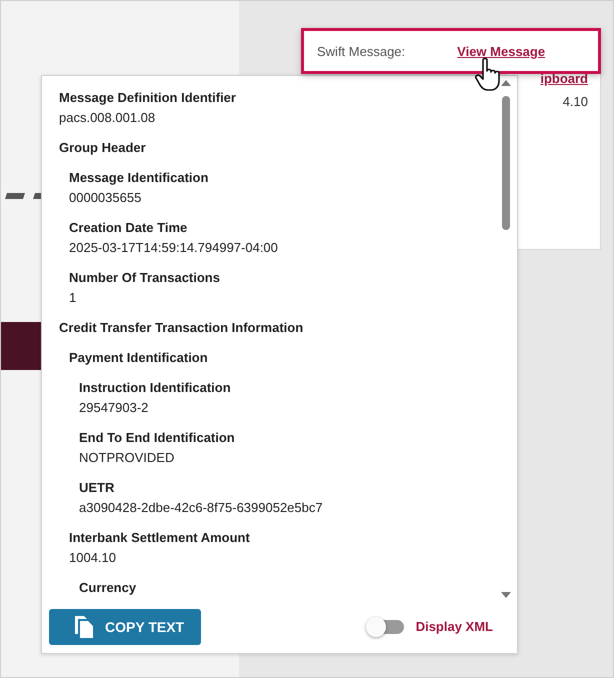  I want to click on copy-icon, so click(84, 627).